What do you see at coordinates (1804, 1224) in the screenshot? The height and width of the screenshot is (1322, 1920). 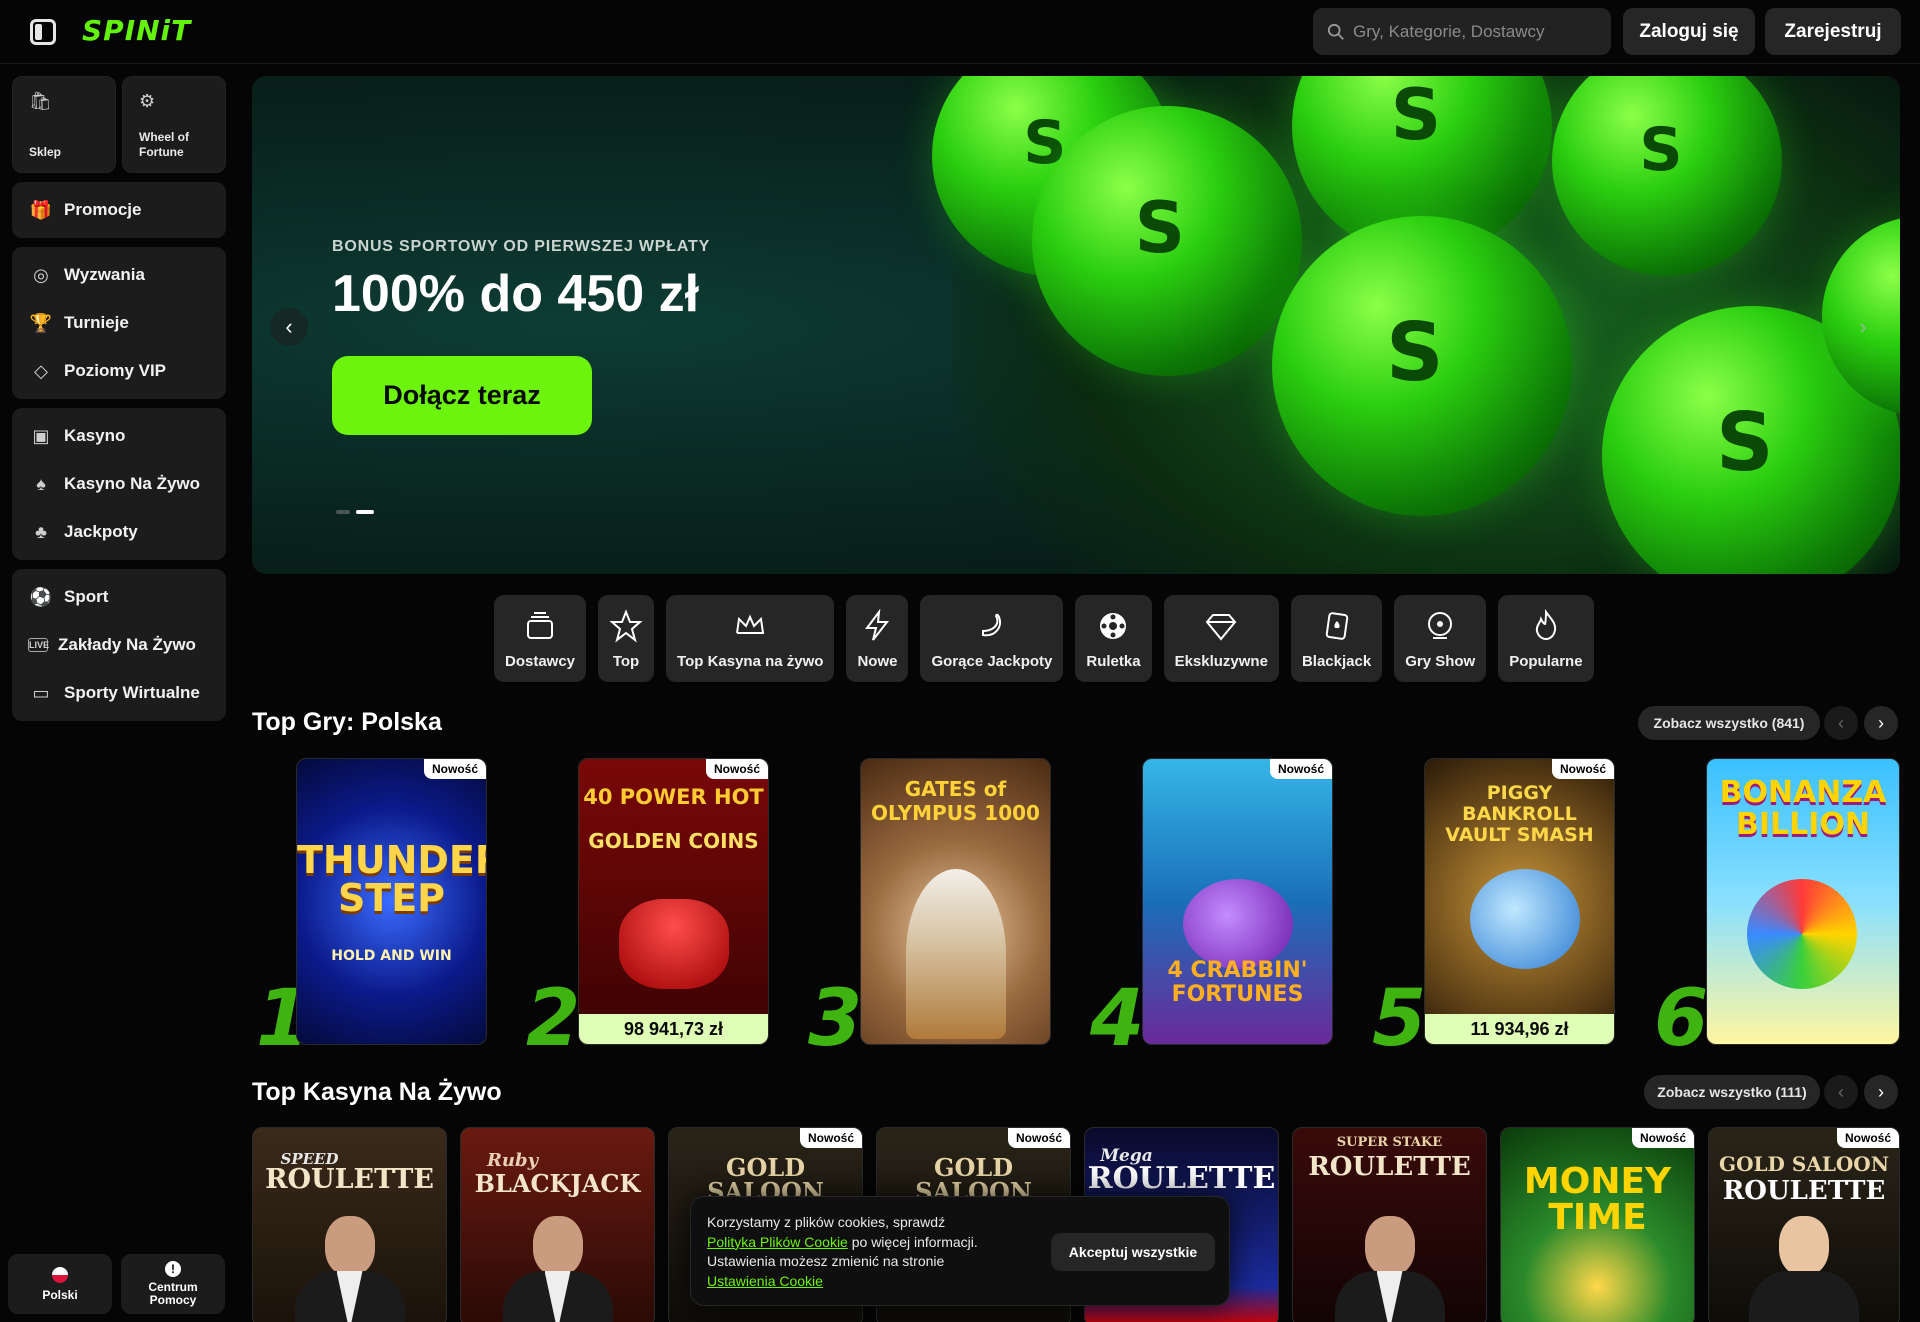 I see `live-game-card: Nowość GOLD SALOON ROULETTE` at bounding box center [1804, 1224].